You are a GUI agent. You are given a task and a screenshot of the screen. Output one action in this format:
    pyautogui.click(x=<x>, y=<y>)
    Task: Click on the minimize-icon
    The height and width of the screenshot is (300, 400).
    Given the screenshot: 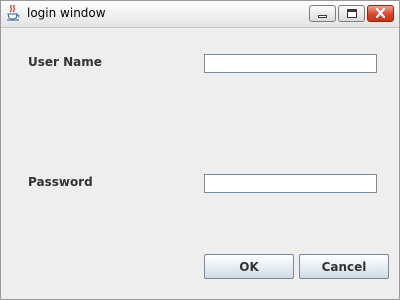 What is the action you would take?
    pyautogui.click(x=322, y=16)
    